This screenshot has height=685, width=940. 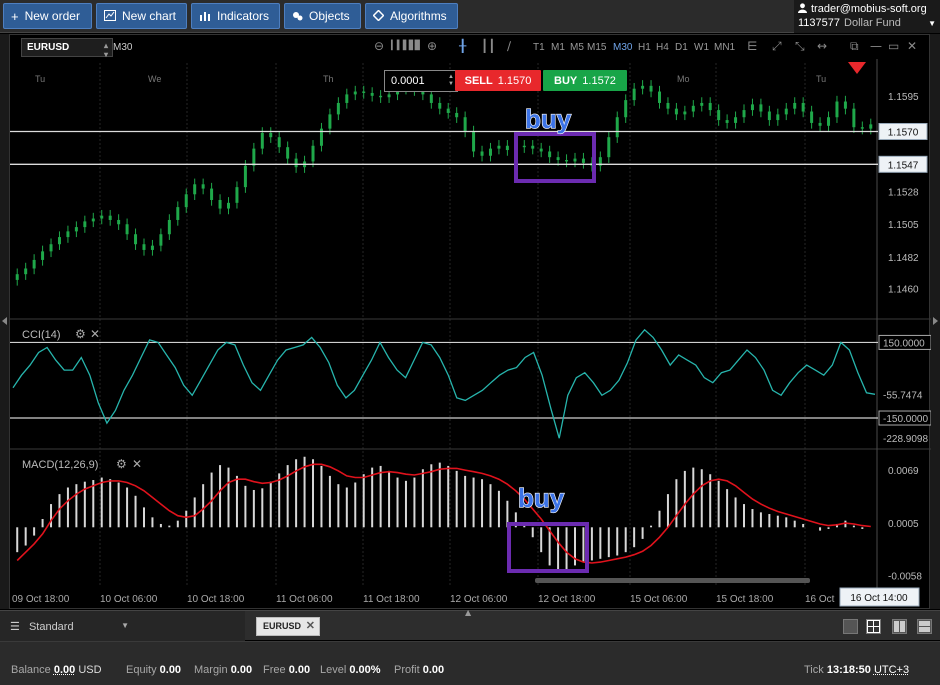 What do you see at coordinates (468, 612) in the screenshot?
I see `panel-toggle-icon: ▲` at bounding box center [468, 612].